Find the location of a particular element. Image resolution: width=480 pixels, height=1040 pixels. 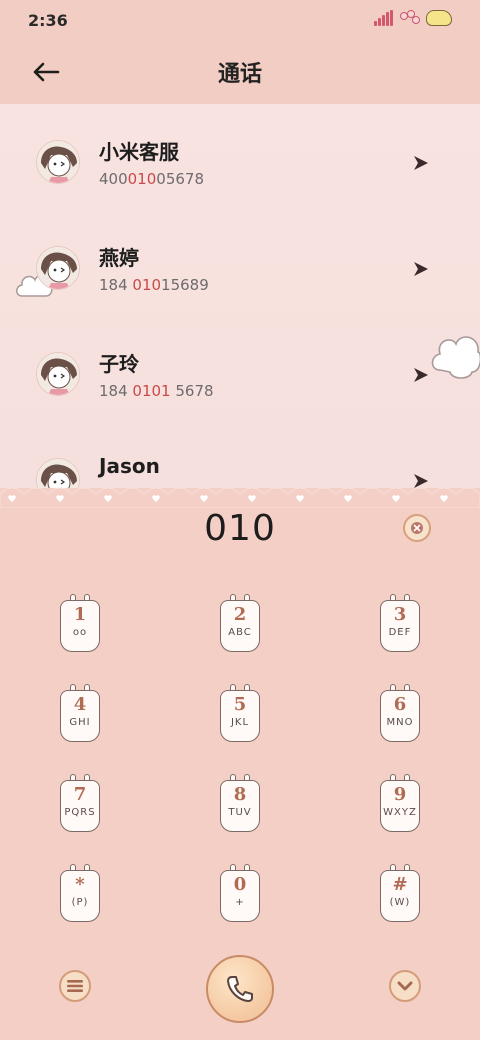

phone-icon is located at coordinates (240, 989).